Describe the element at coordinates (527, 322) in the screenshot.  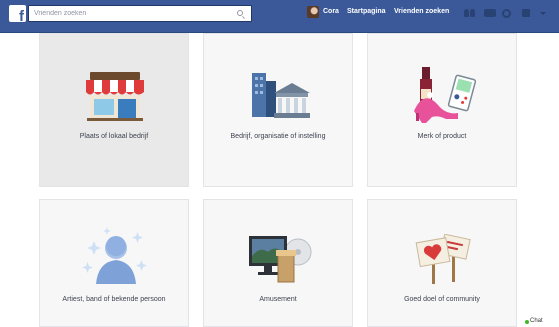
I see `chat-status-icon` at that location.